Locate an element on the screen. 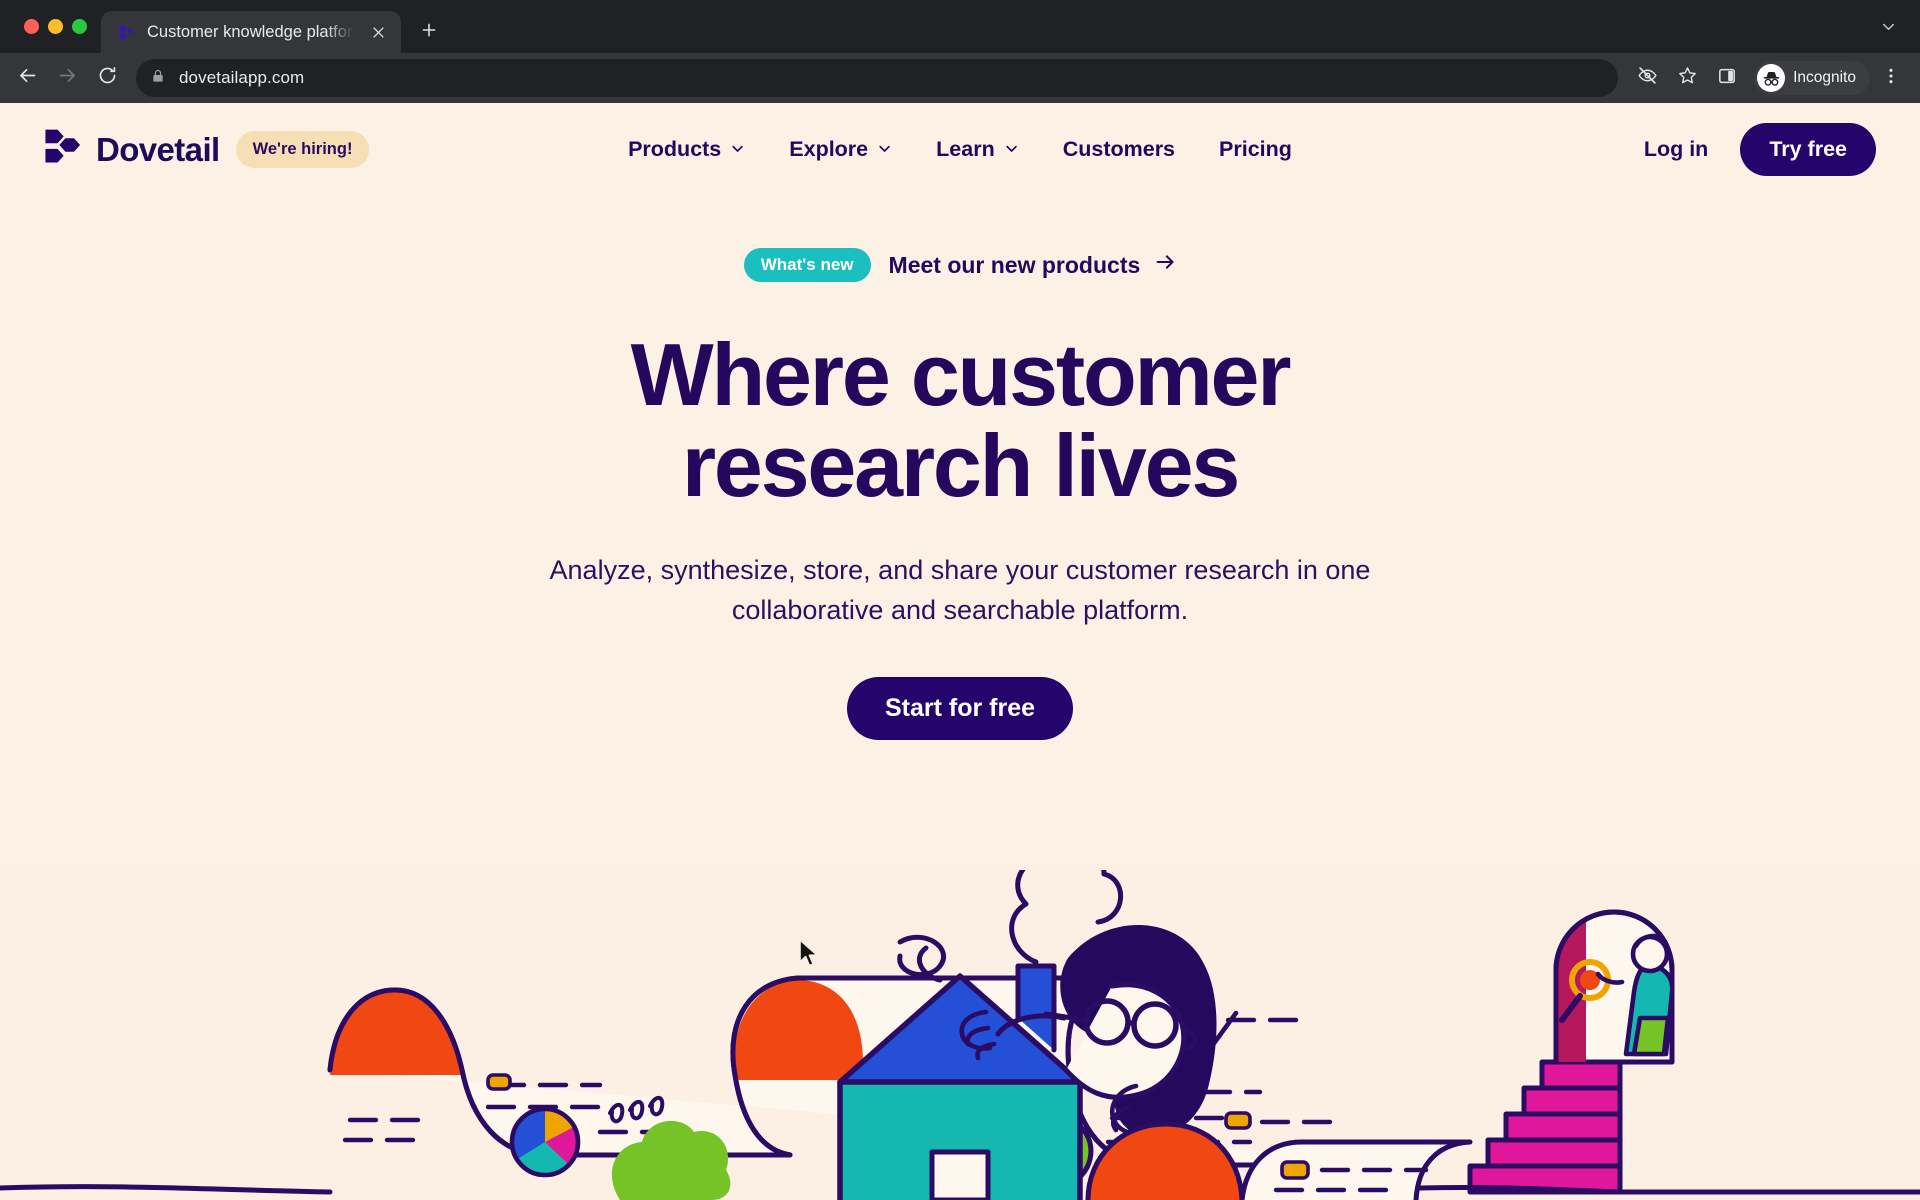  tracking-protection-button is located at coordinates (1647, 78).